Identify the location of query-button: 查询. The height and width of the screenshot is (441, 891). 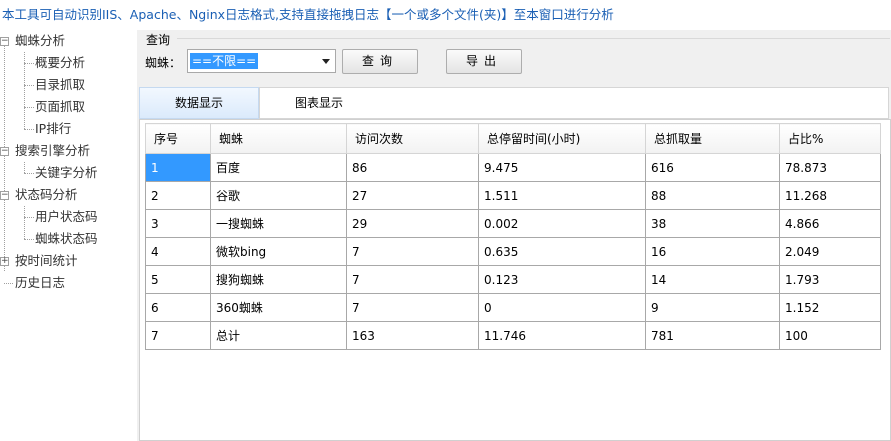
(380, 61).